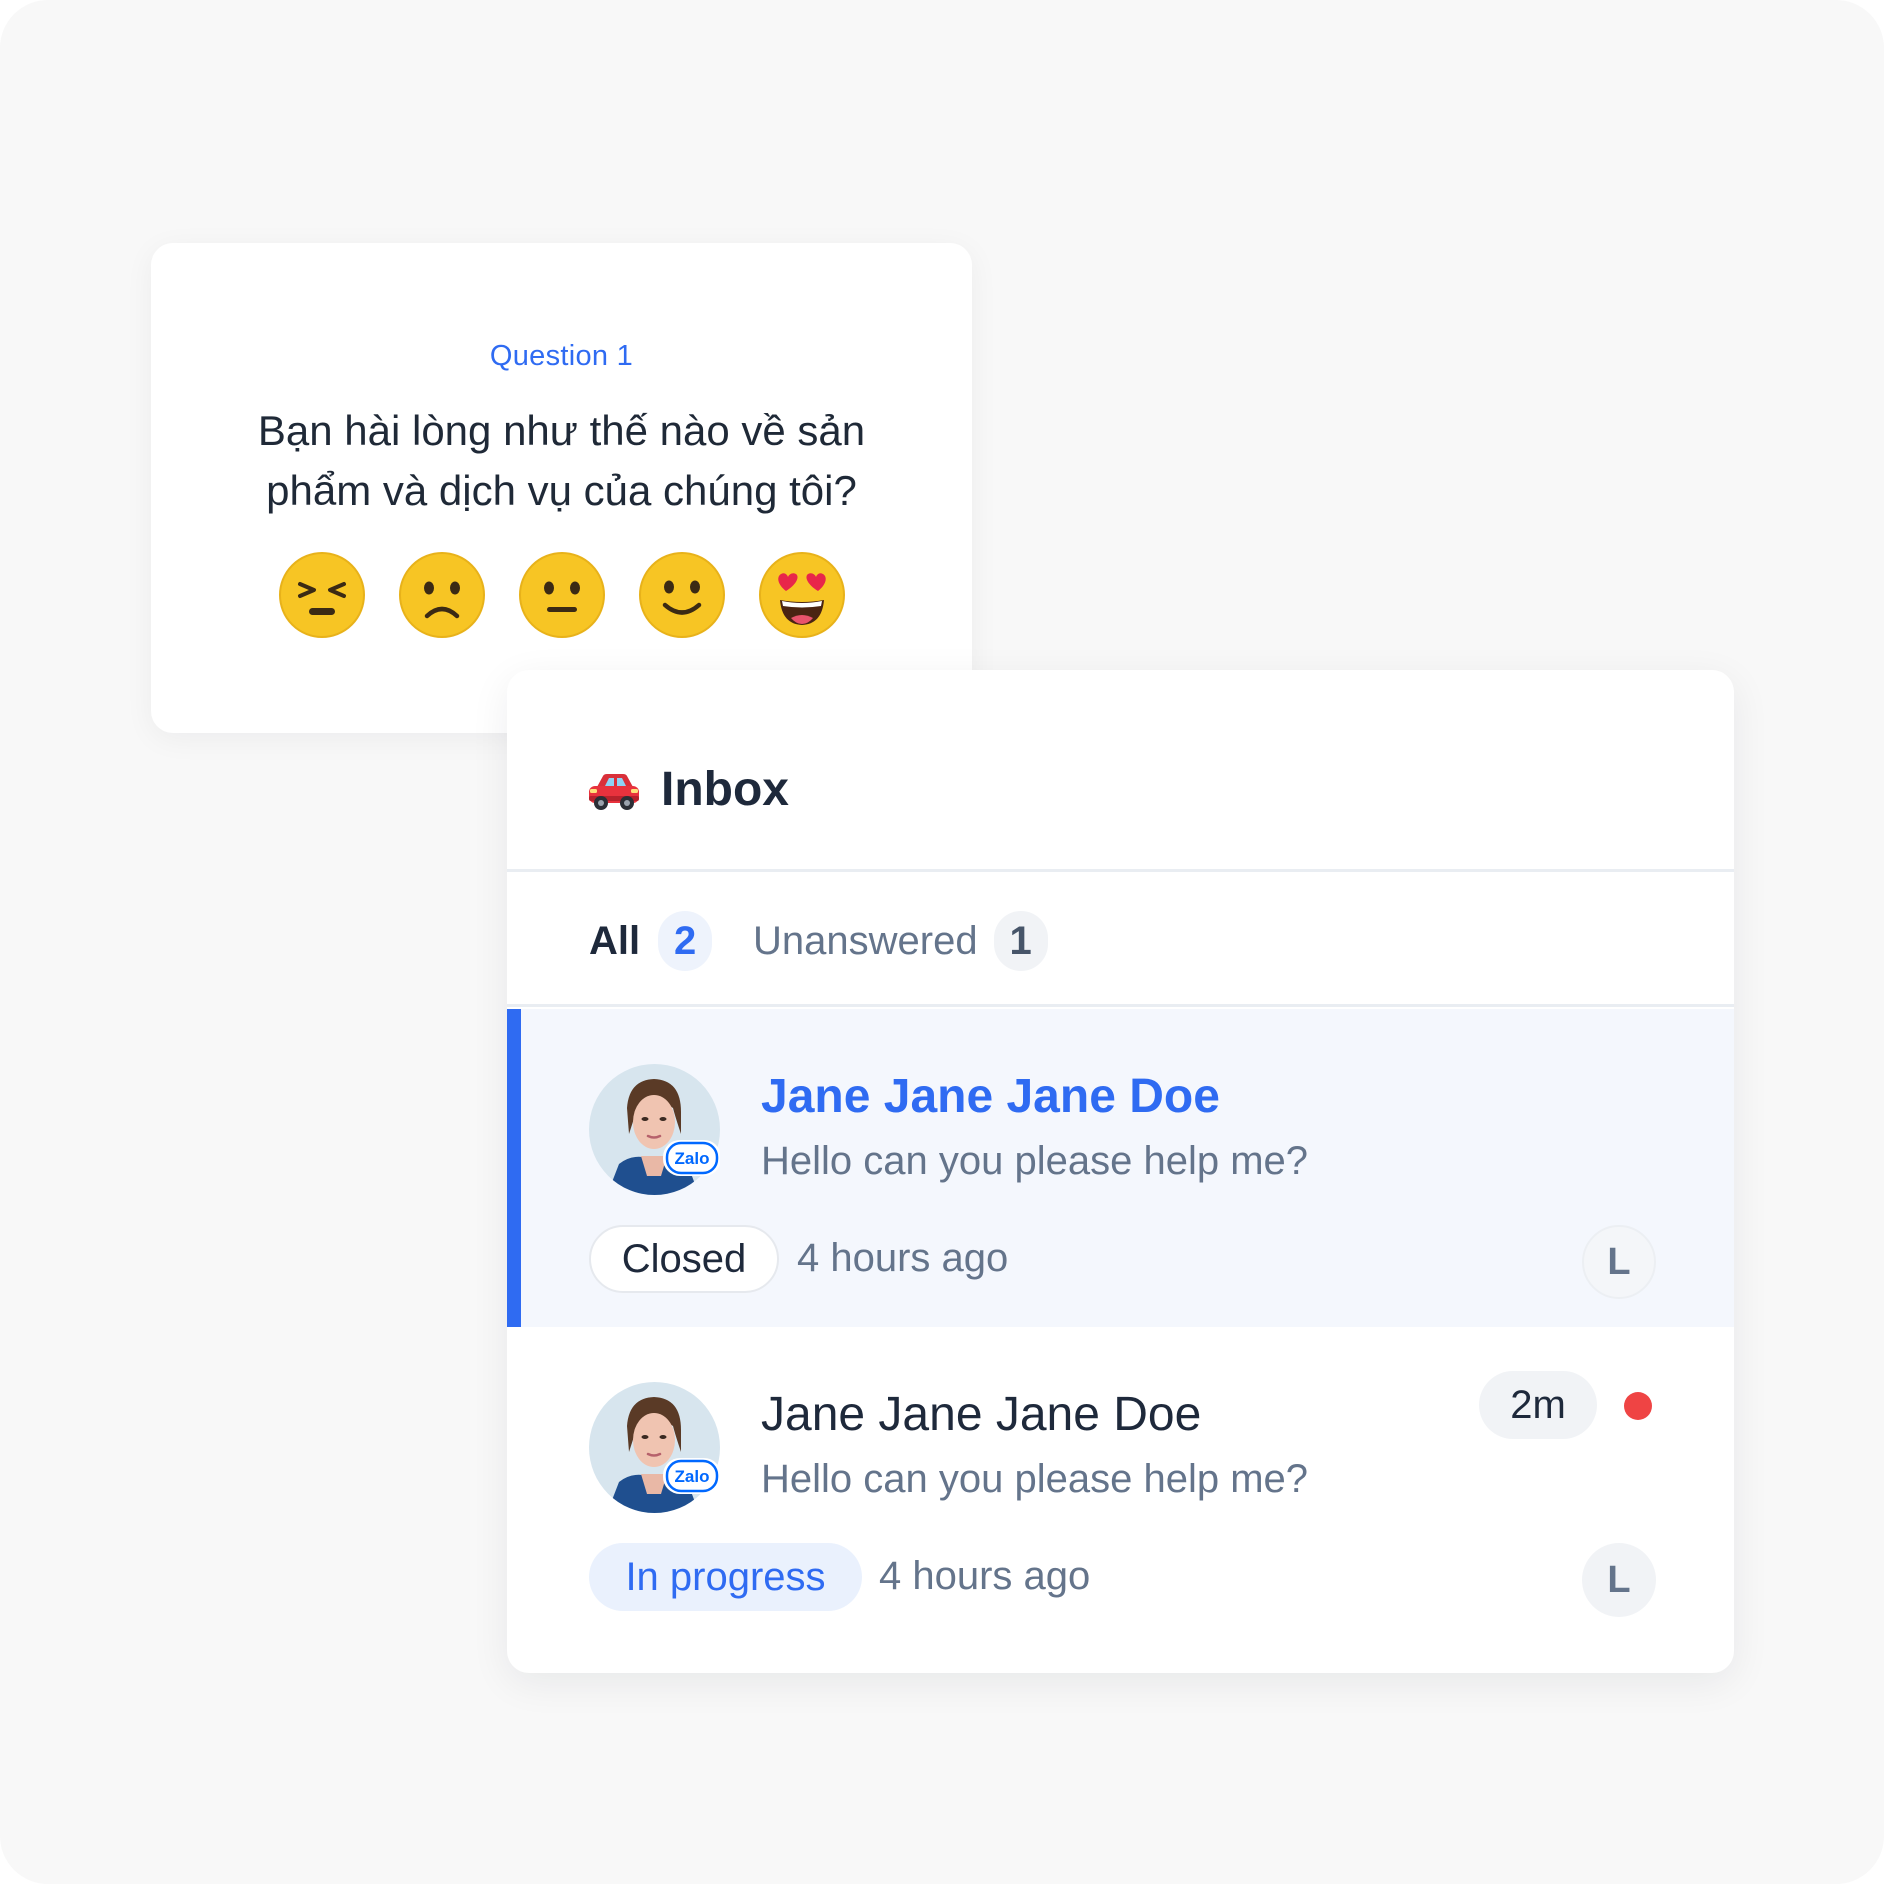 The width and height of the screenshot is (1884, 1884). I want to click on wait-time-badge: 2m, so click(1538, 1405).